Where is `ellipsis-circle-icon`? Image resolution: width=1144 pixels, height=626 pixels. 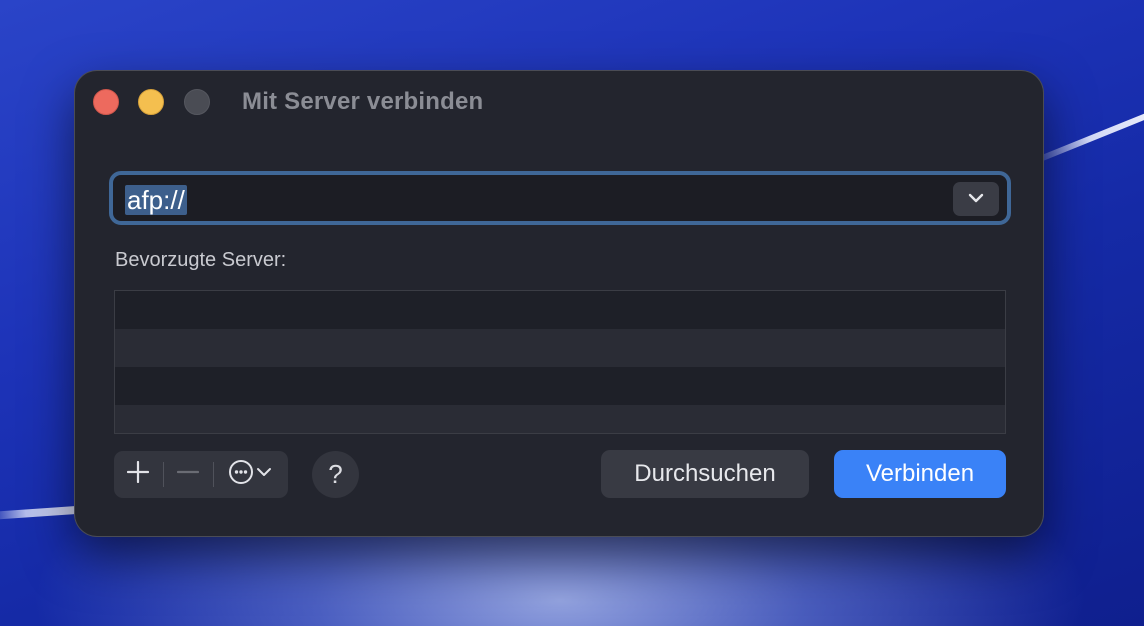
ellipsis-circle-icon is located at coordinates (251, 474).